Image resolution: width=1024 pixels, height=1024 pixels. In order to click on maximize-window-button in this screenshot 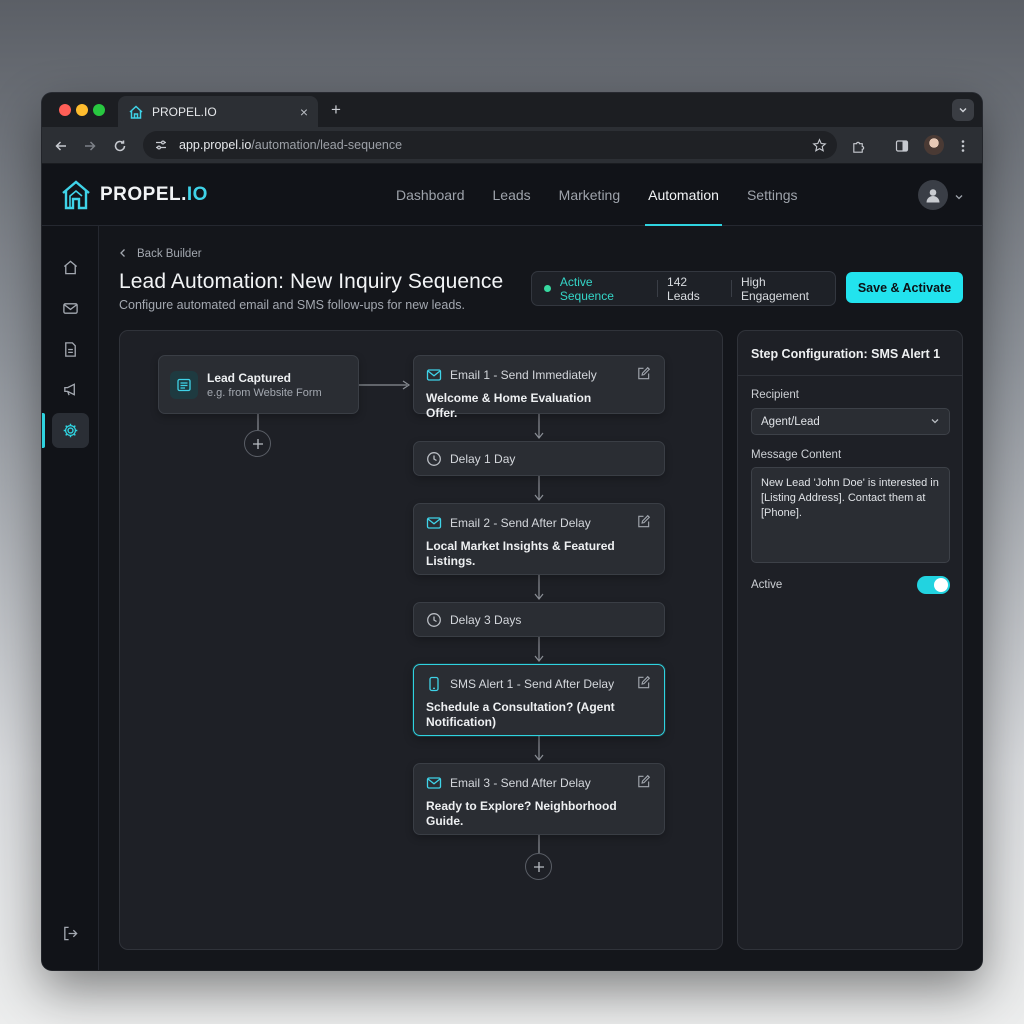, I will do `click(99, 110)`.